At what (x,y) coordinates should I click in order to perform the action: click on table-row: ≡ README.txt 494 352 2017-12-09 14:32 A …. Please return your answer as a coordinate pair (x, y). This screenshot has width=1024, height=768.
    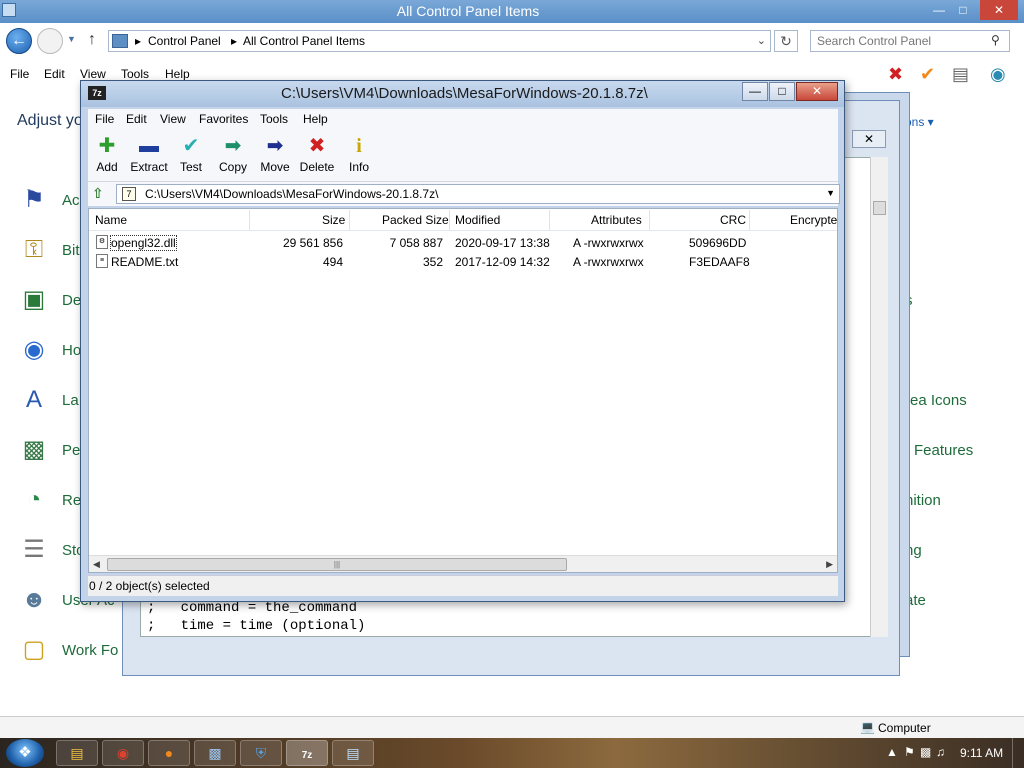
    Looking at the image, I should click on (463, 261).